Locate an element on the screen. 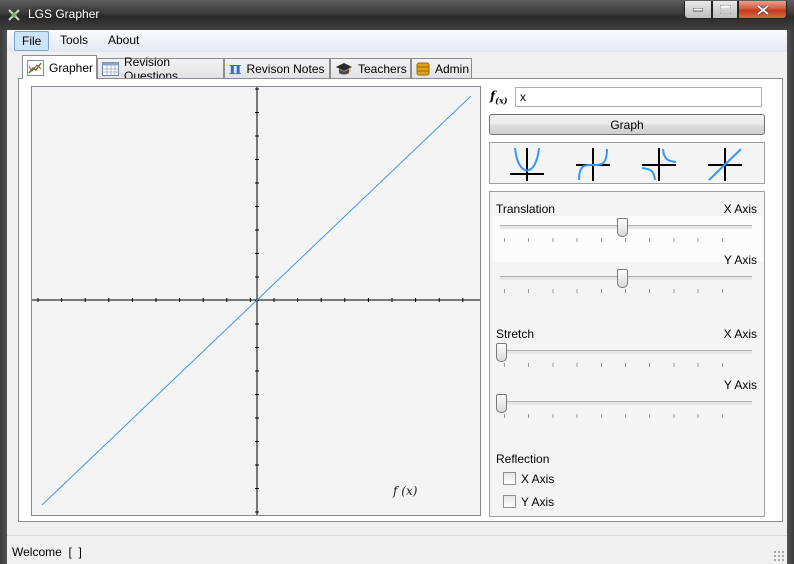 The height and width of the screenshot is (564, 794). tab-admin: Admin is located at coordinates (441, 68).